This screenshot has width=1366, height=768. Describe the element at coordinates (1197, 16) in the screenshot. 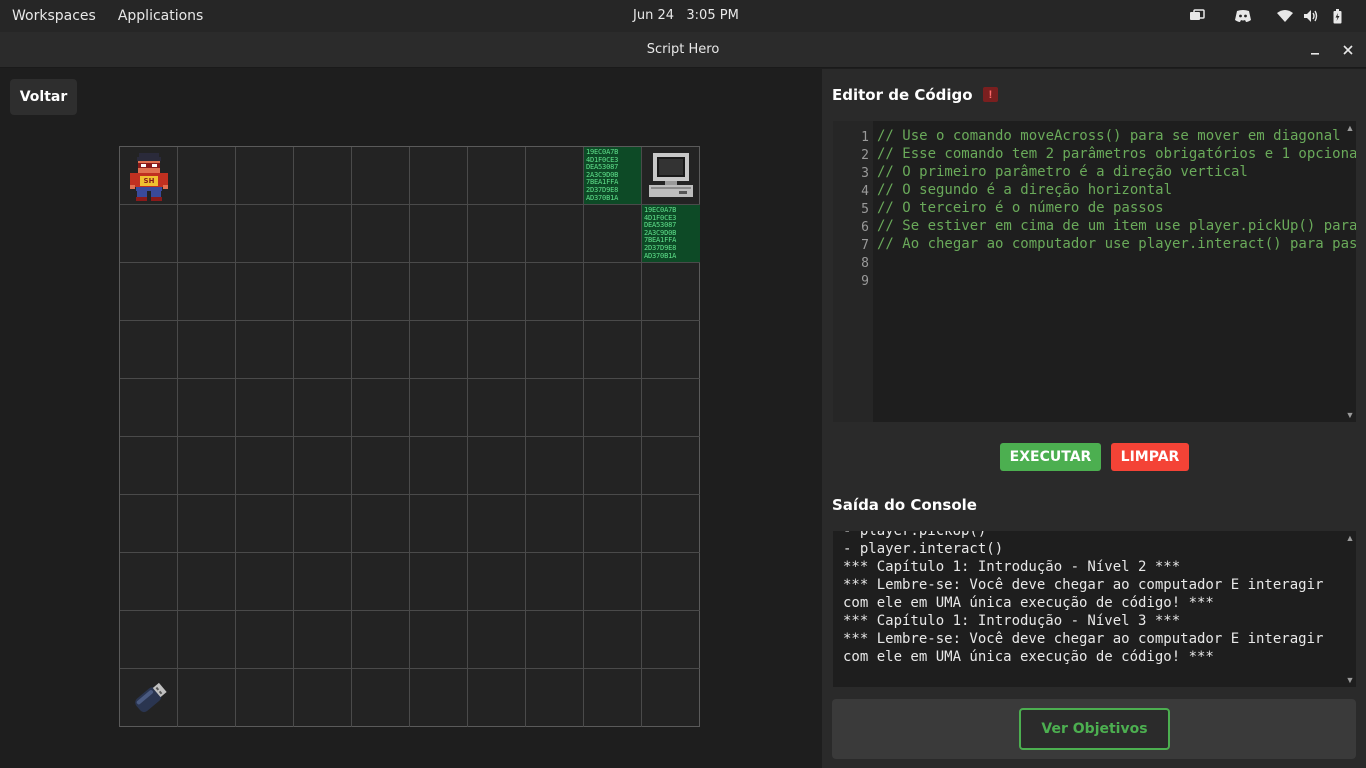

I see `screen-share-icon` at that location.